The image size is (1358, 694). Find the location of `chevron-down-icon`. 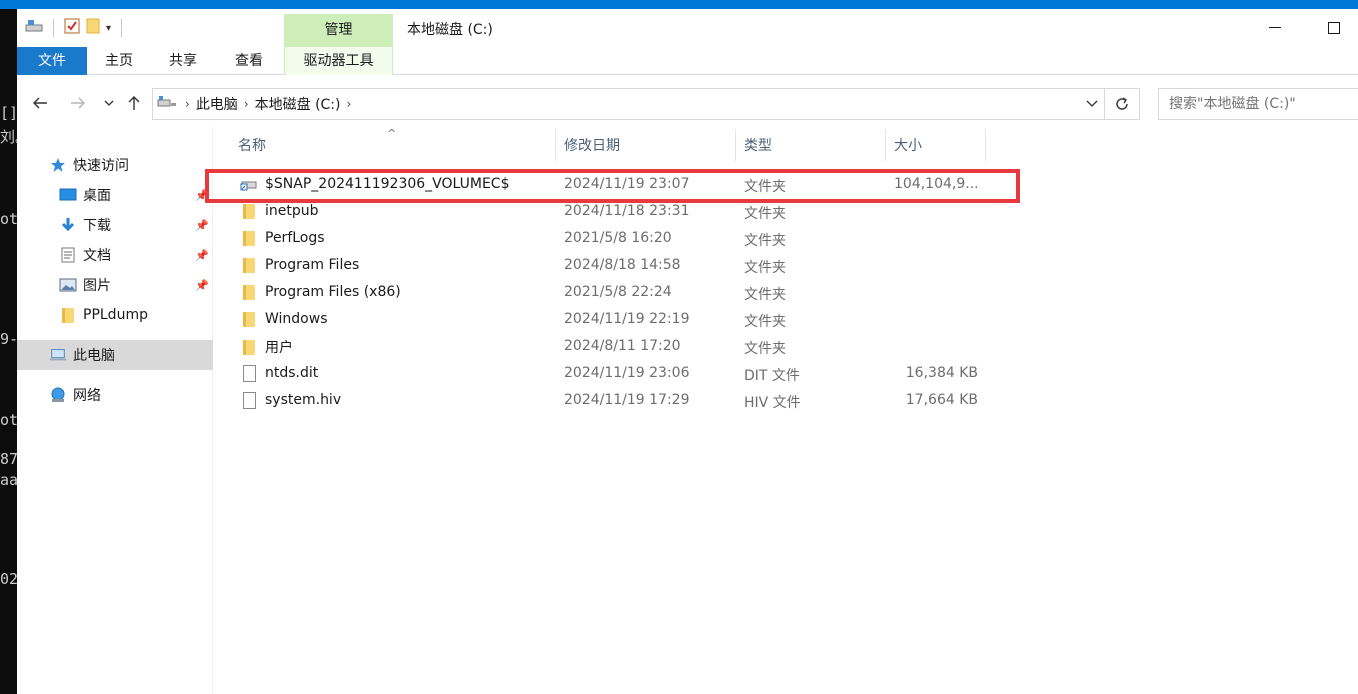

chevron-down-icon is located at coordinates (1092, 103).